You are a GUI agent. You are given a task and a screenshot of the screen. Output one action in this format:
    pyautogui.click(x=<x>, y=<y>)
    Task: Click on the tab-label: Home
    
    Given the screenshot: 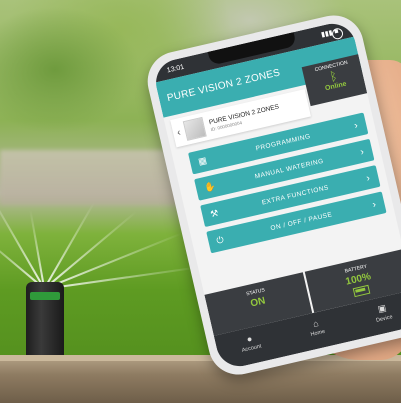 What is the action you would take?
    pyautogui.click(x=318, y=333)
    